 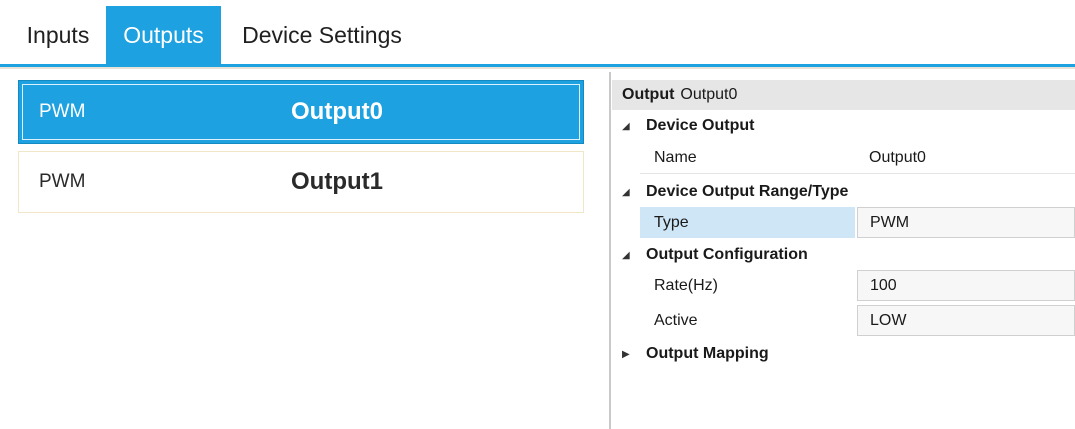 What do you see at coordinates (628, 354) in the screenshot?
I see `triangle-right-icon: ▶` at bounding box center [628, 354].